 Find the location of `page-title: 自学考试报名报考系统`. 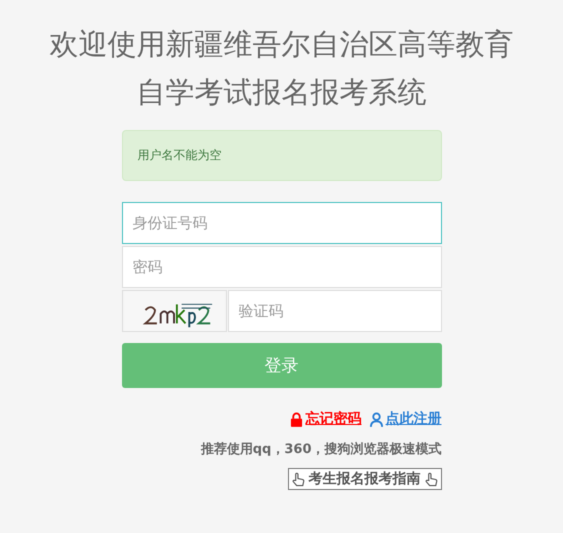

page-title: 自学考试报名报考系统 is located at coordinates (281, 92).